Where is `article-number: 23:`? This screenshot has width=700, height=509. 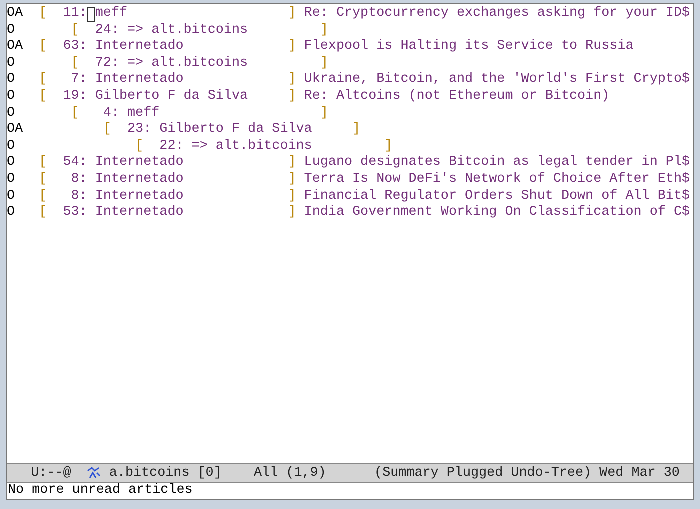
article-number: 23: is located at coordinates (139, 130).